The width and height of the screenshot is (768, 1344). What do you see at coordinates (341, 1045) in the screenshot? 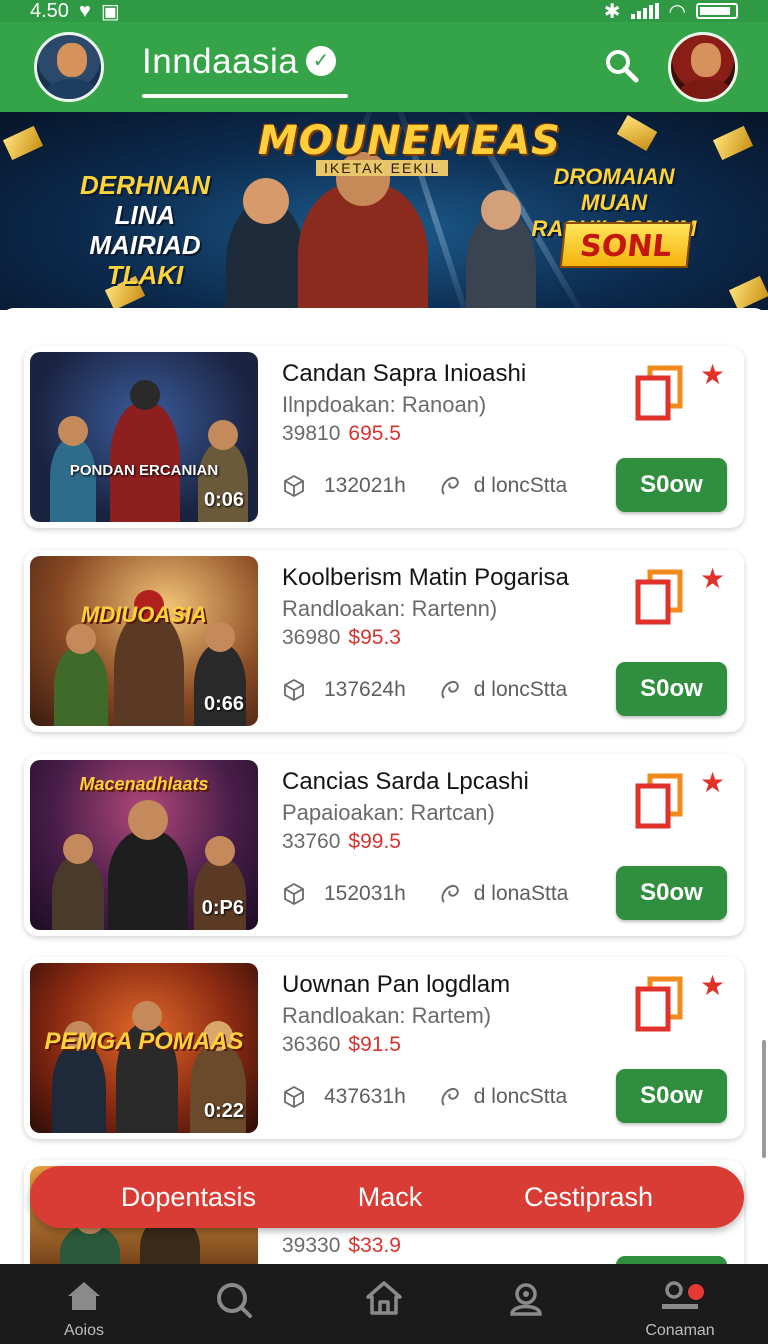
I see `price: 36360 $91.5` at bounding box center [341, 1045].